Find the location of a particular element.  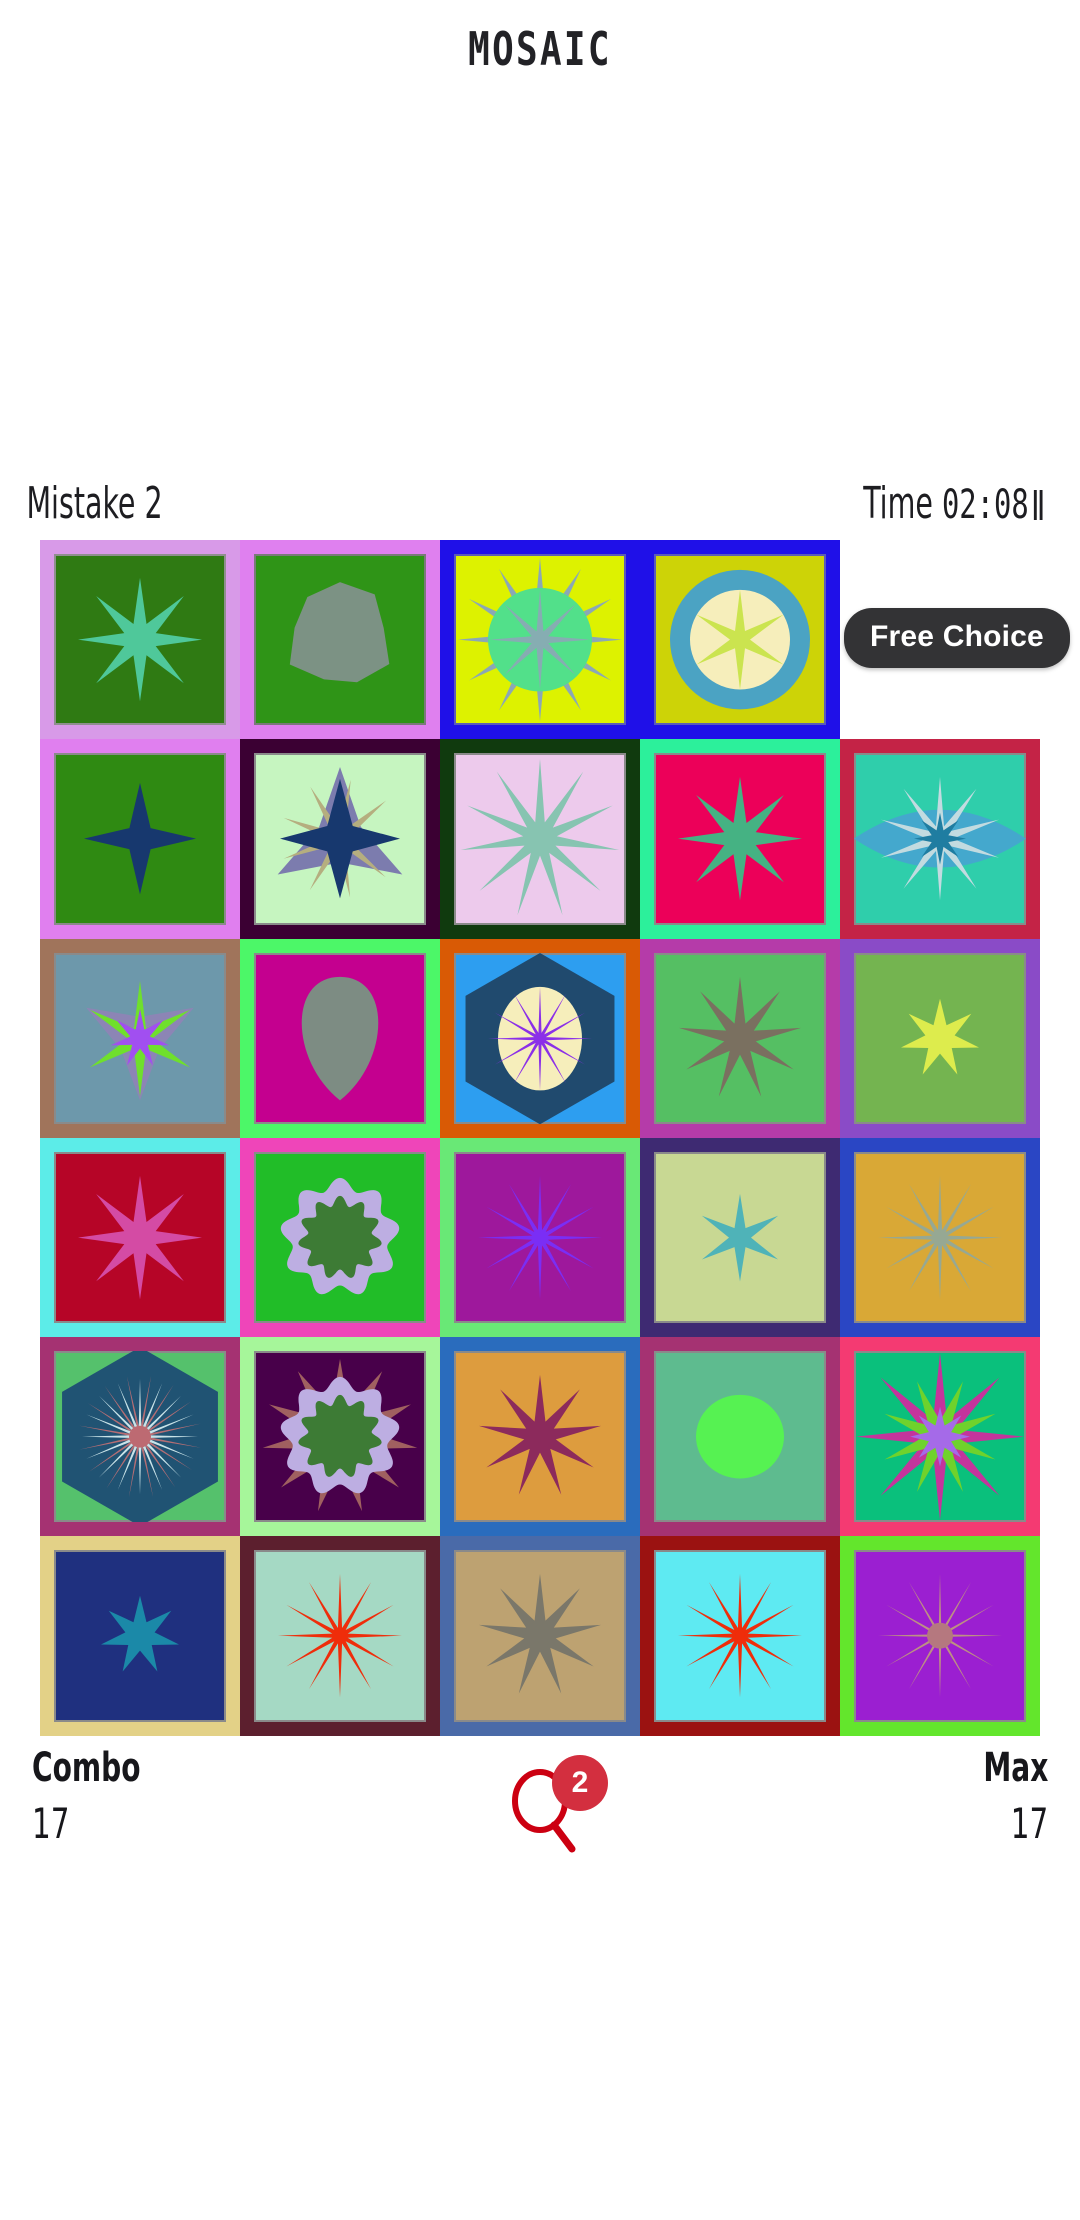

timer: Time 02:08 is located at coordinates (954, 503).